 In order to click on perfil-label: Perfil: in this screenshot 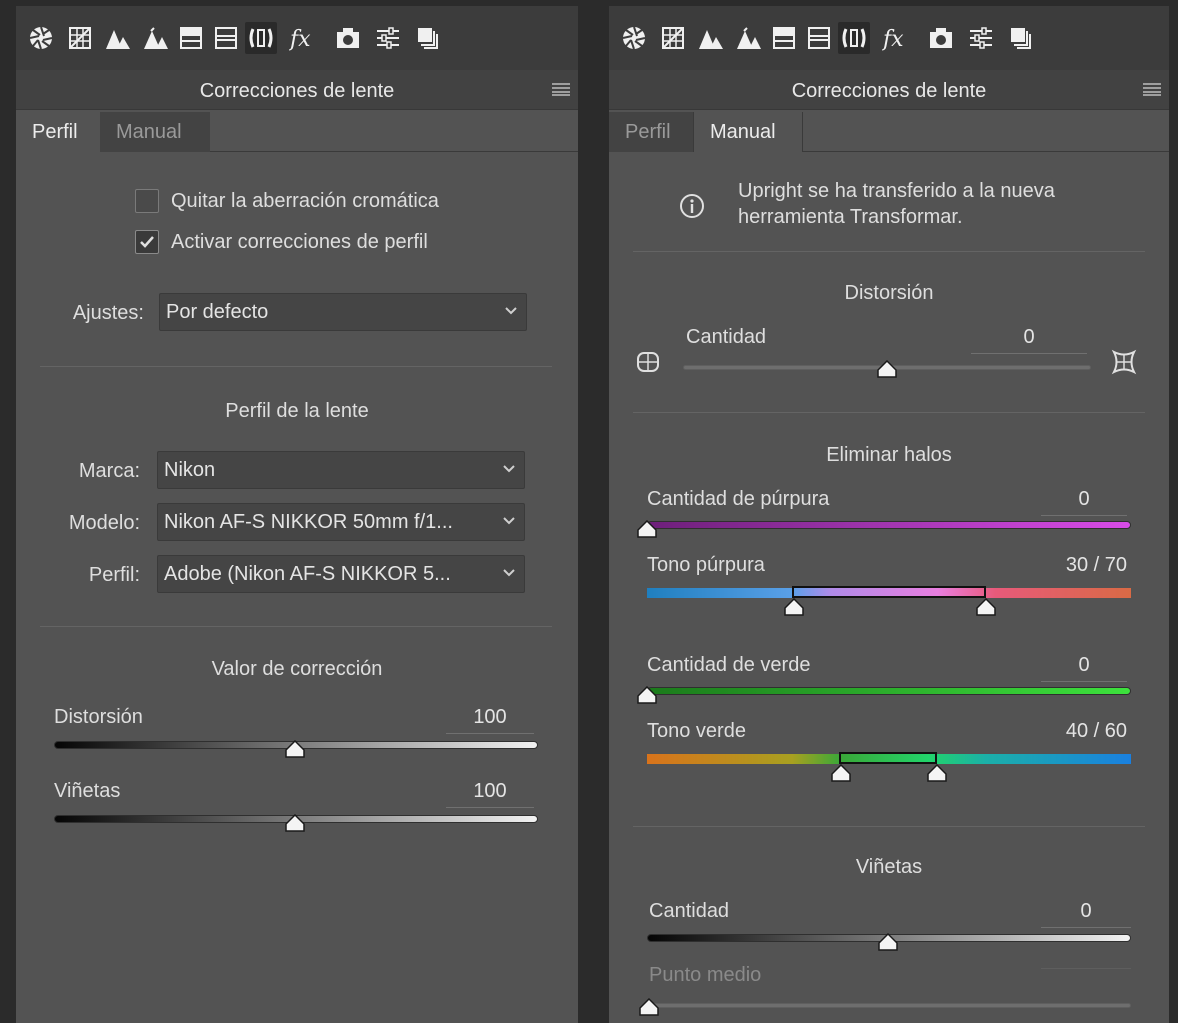, I will do `click(114, 575)`.